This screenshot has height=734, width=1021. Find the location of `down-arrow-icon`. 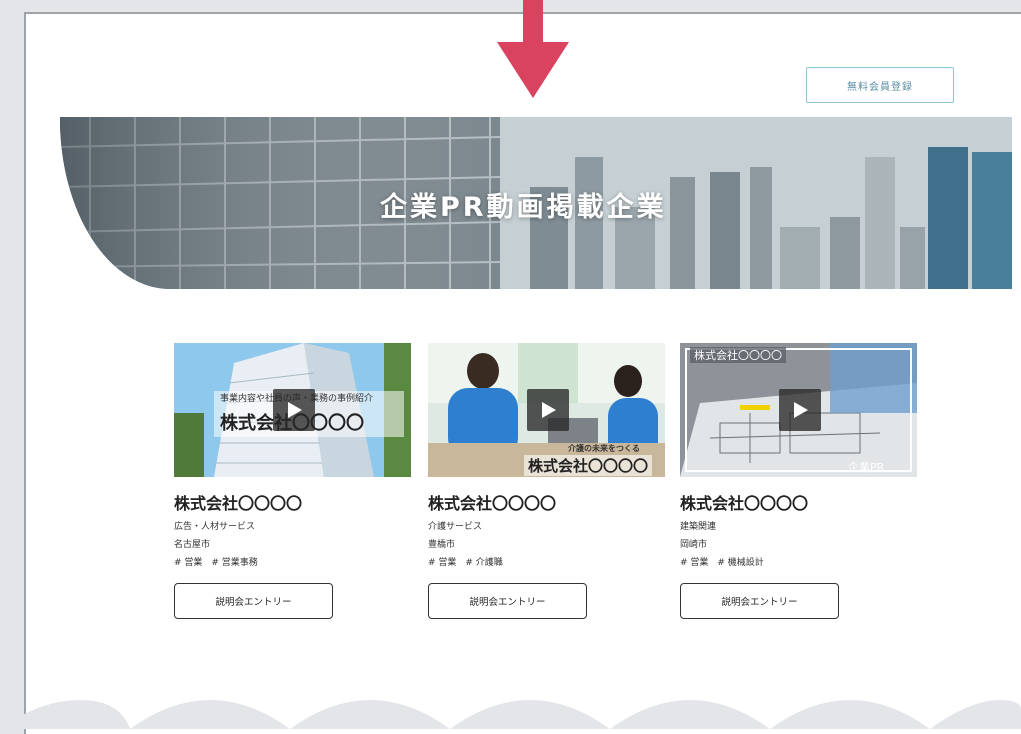

down-arrow-icon is located at coordinates (533, 49).